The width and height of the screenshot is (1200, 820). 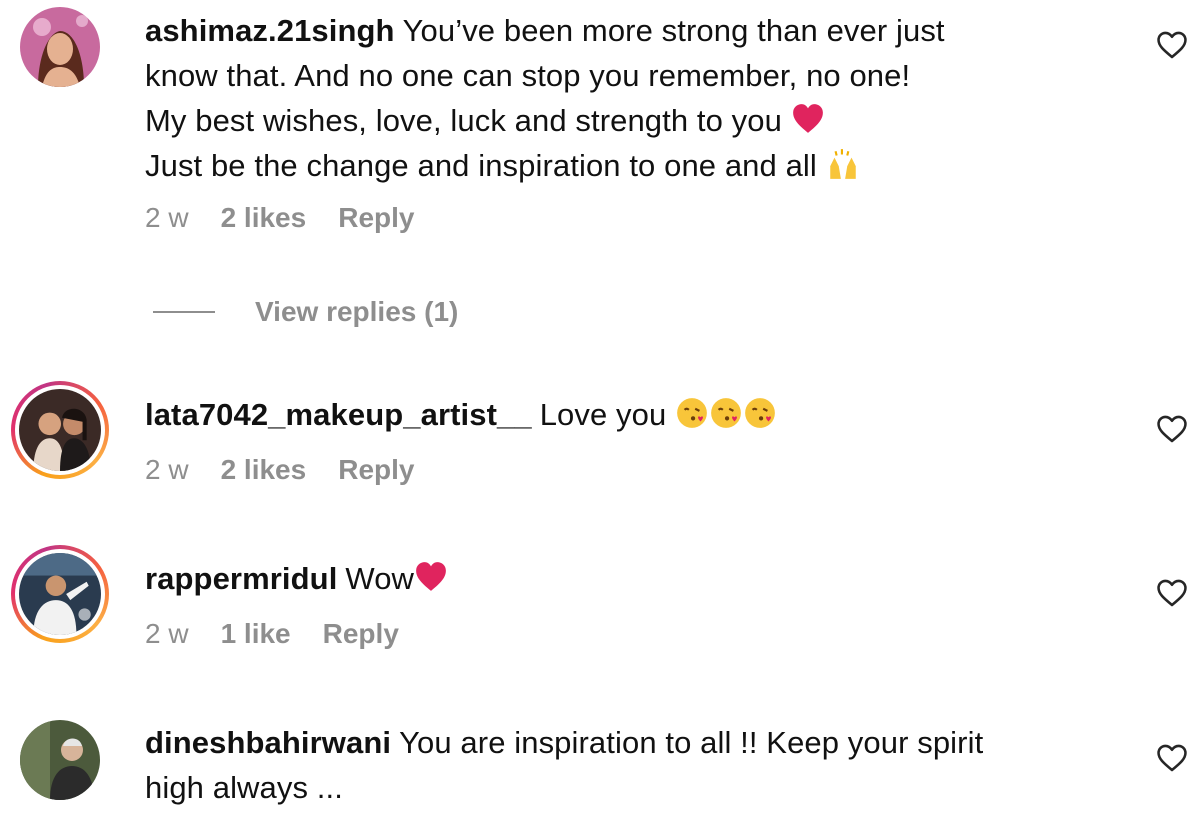 What do you see at coordinates (380, 578) in the screenshot?
I see `comment-line: Wow` at bounding box center [380, 578].